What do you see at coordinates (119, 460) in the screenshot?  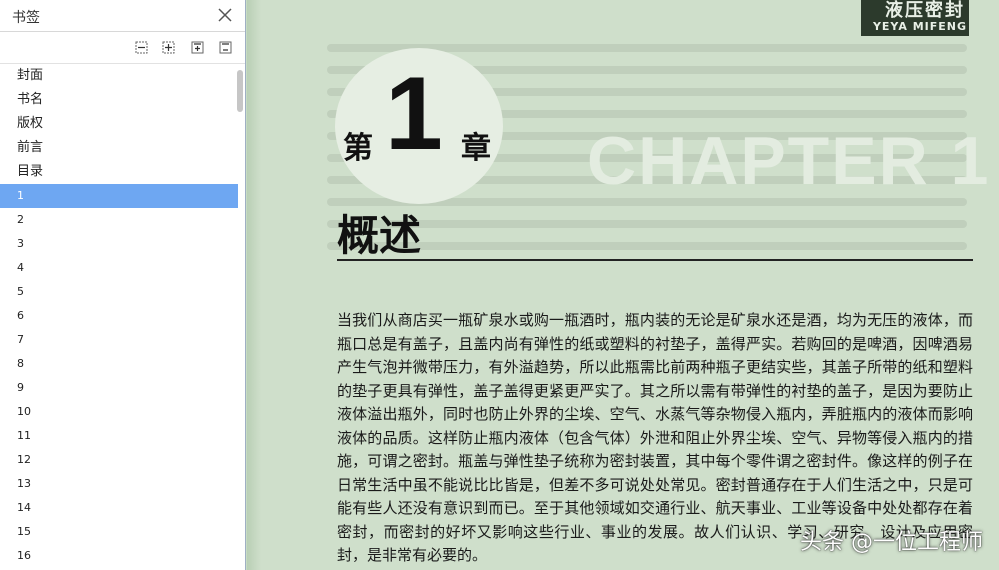 I see `bookmark-item: 12` at bounding box center [119, 460].